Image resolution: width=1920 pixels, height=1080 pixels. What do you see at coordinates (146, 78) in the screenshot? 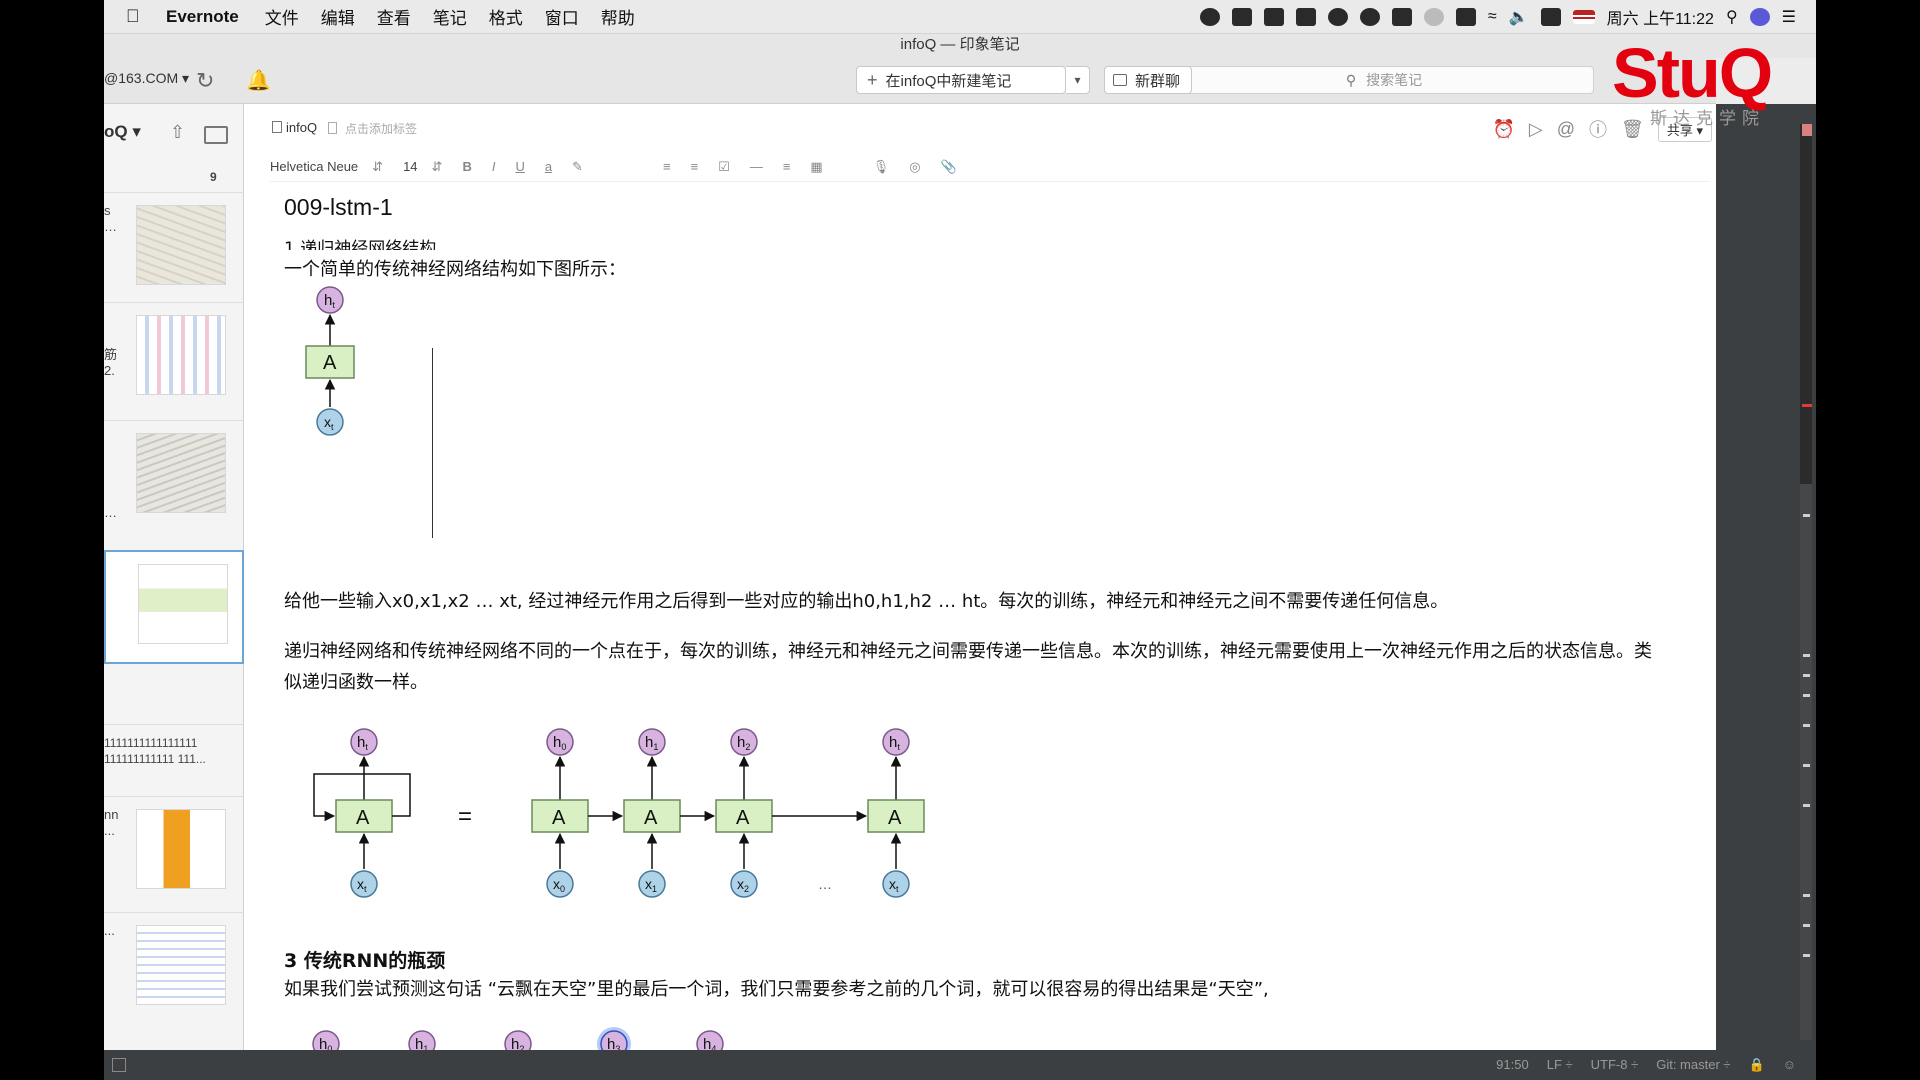
I see `account-menu: @163.COM ▾` at bounding box center [146, 78].